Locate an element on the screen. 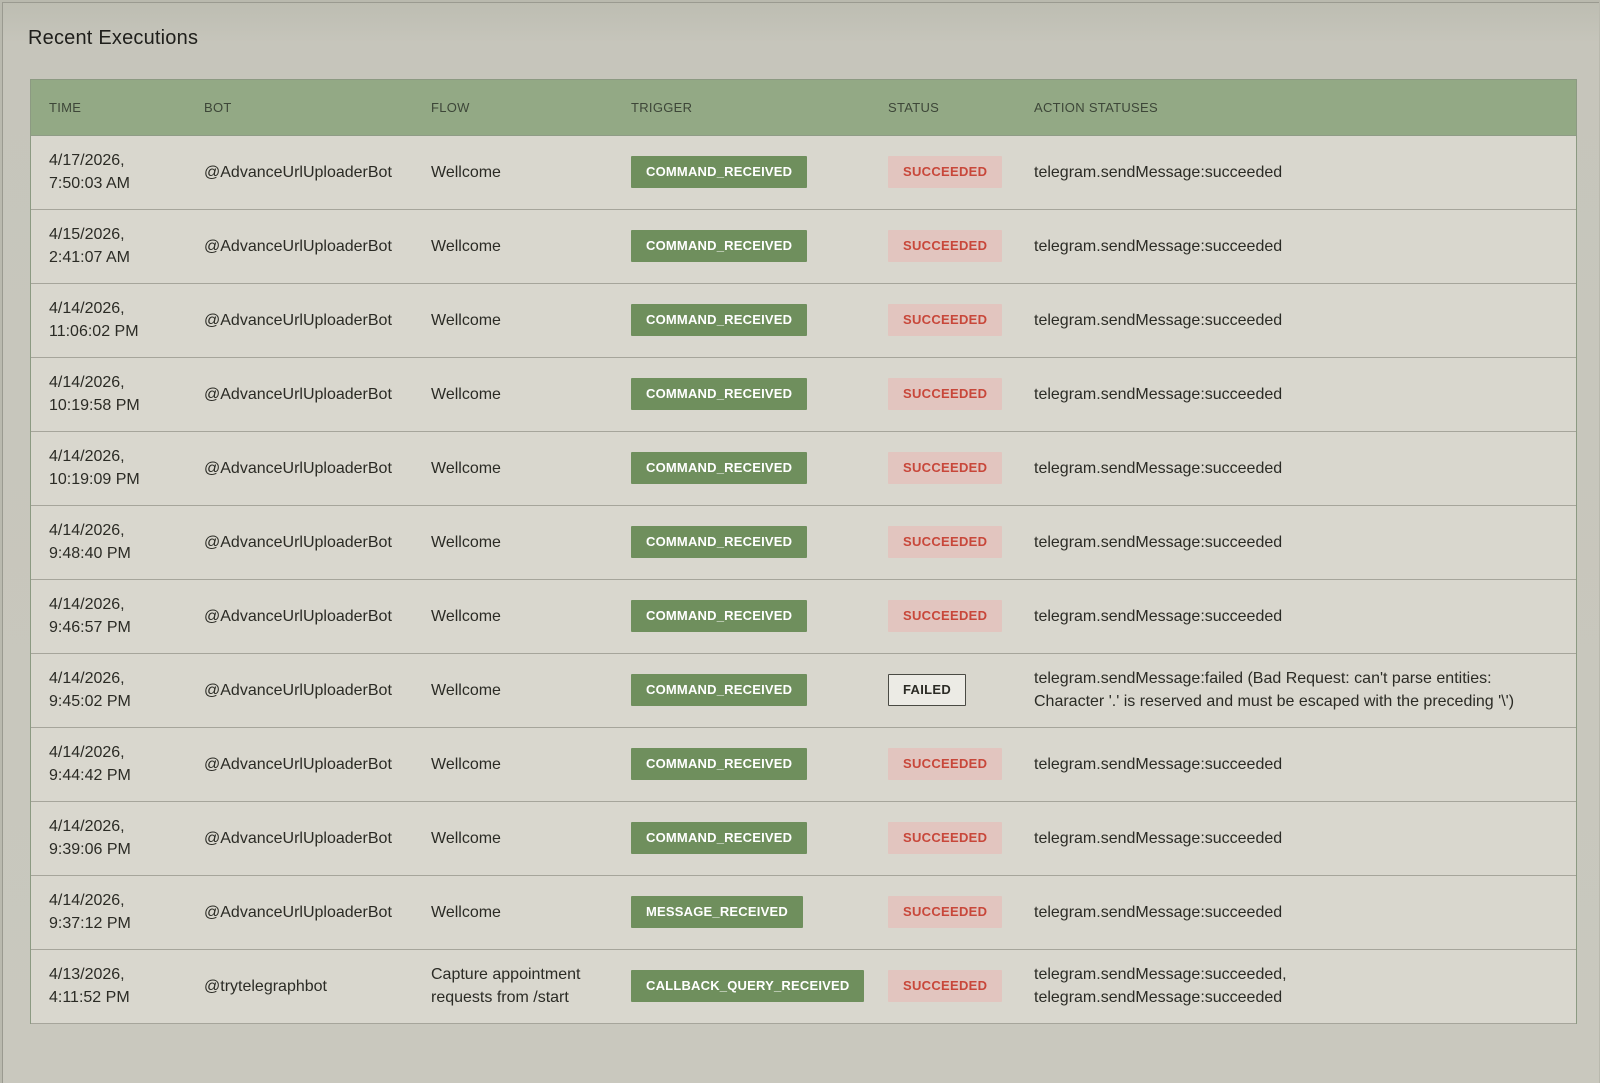 Image resolution: width=1600 pixels, height=1083 pixels. cell-time: 4/14/2026, 11:06:02 PM is located at coordinates (94, 320).